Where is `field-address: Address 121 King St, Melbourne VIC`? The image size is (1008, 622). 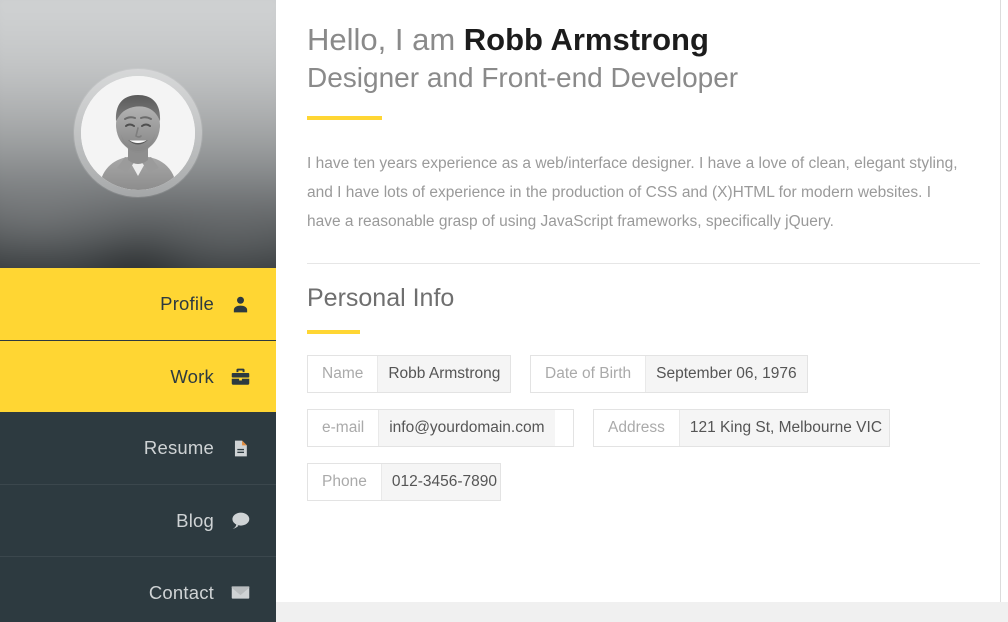 field-address: Address 121 King St, Melbourne VIC is located at coordinates (741, 428).